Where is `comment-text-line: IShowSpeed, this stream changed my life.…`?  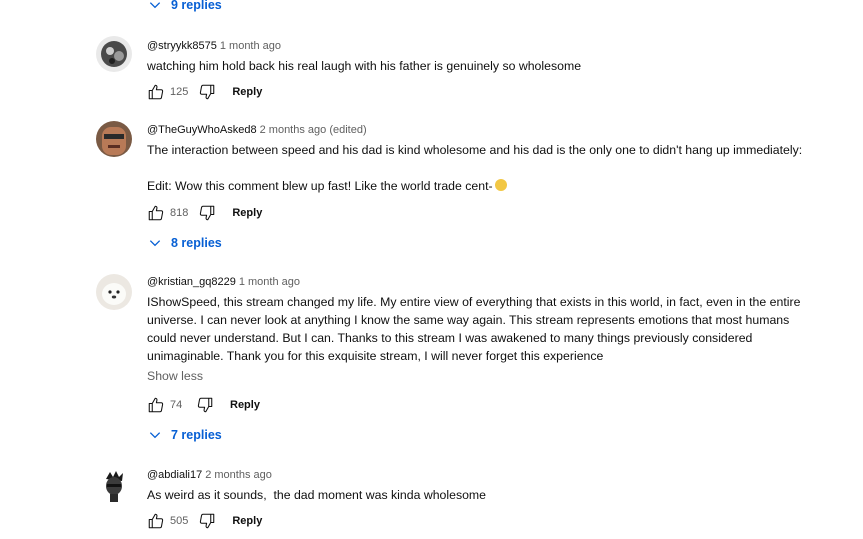
comment-text-line: IShowSpeed, this stream changed my life.… is located at coordinates (474, 329).